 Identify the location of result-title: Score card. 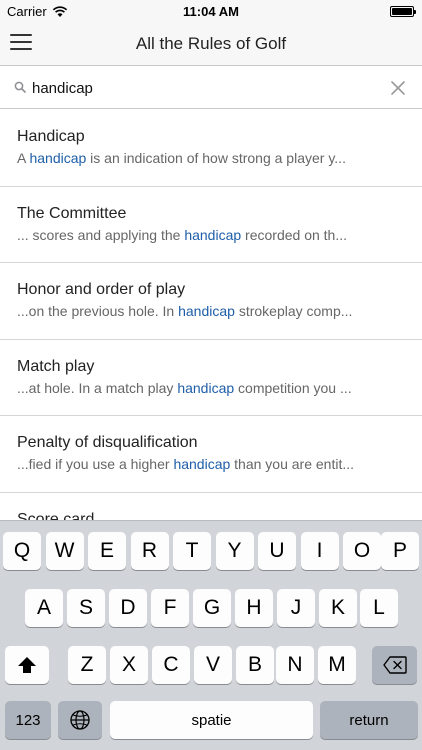
(56, 515).